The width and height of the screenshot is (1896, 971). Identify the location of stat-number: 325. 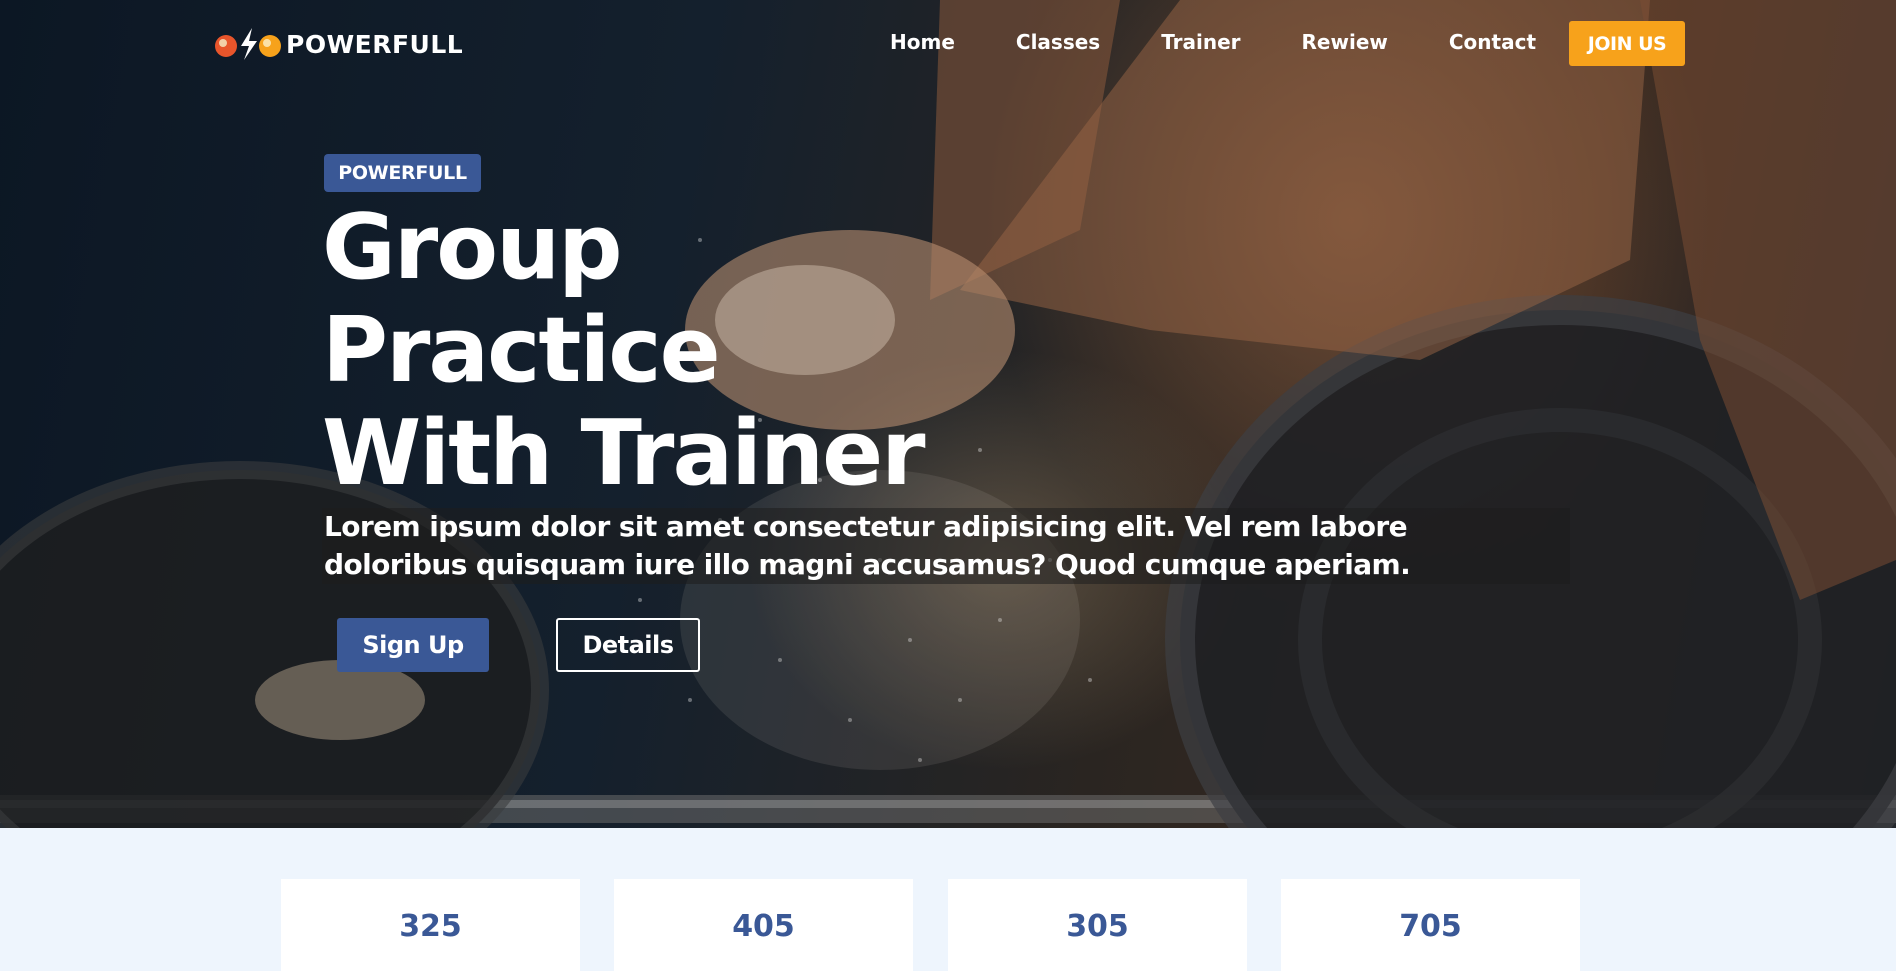
(430, 926).